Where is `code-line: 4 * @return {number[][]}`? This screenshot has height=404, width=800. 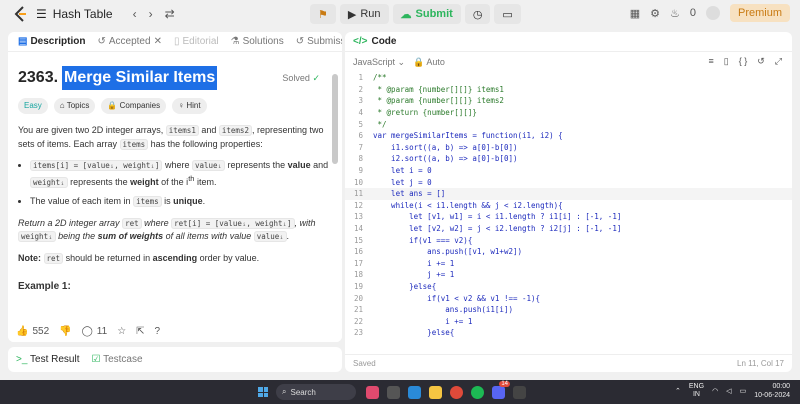
code-line: 4 * @return {number[][]} is located at coordinates (568, 113).